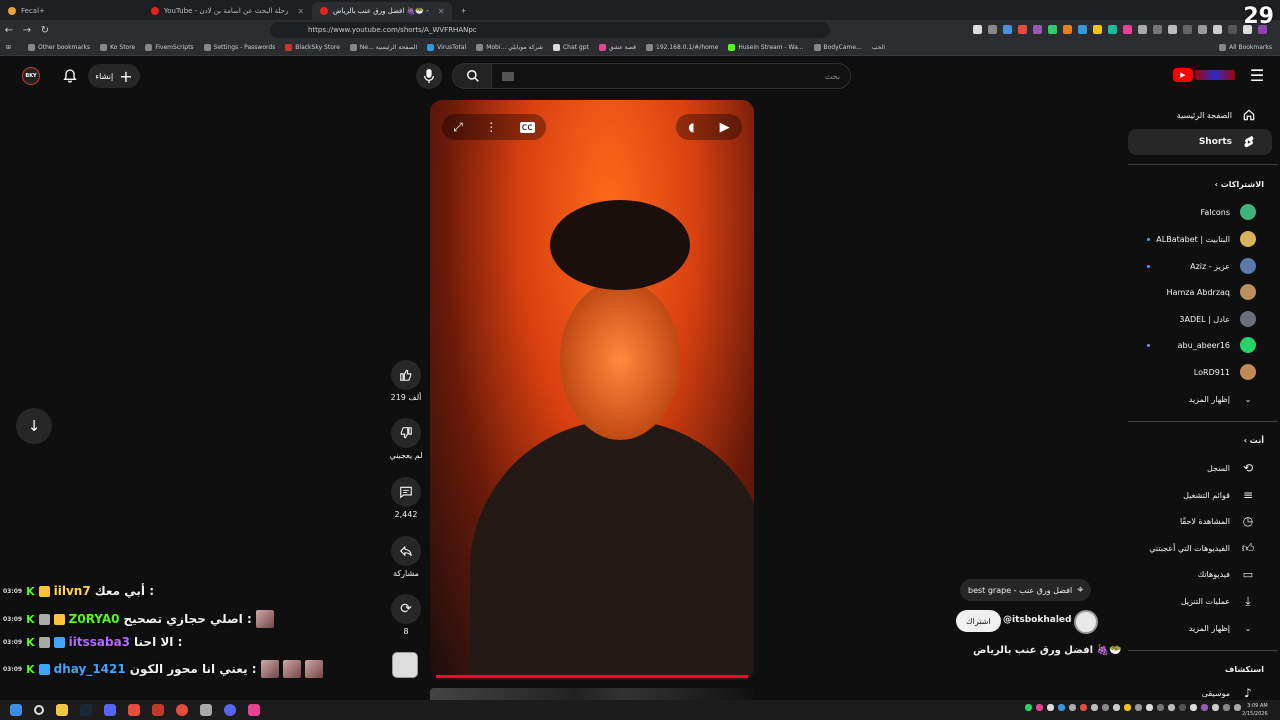 This screenshot has height=720, width=1280. Describe the element at coordinates (182, 710) in the screenshot. I see `chrome-icon` at that location.